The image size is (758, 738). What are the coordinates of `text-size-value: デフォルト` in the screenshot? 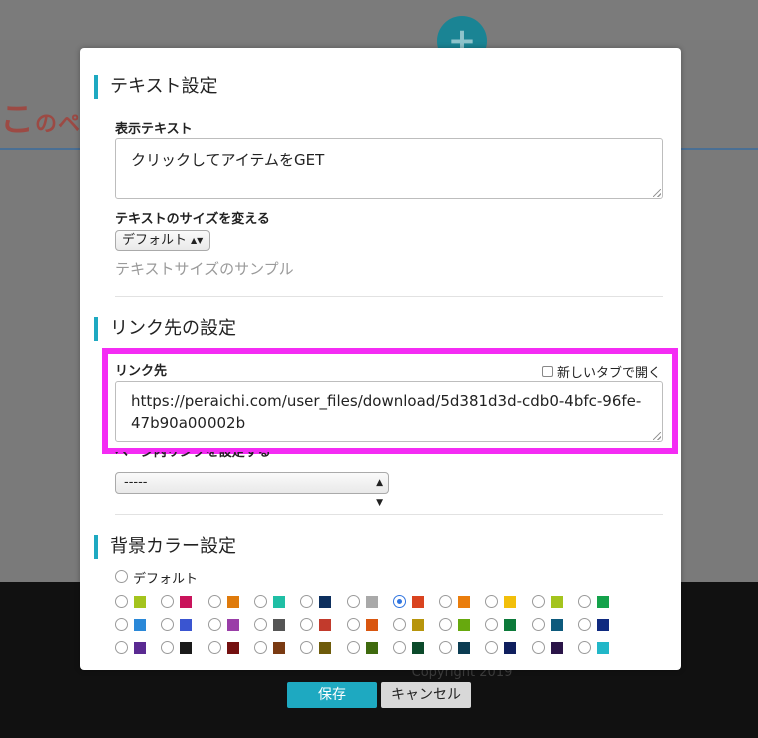 It's located at (155, 240).